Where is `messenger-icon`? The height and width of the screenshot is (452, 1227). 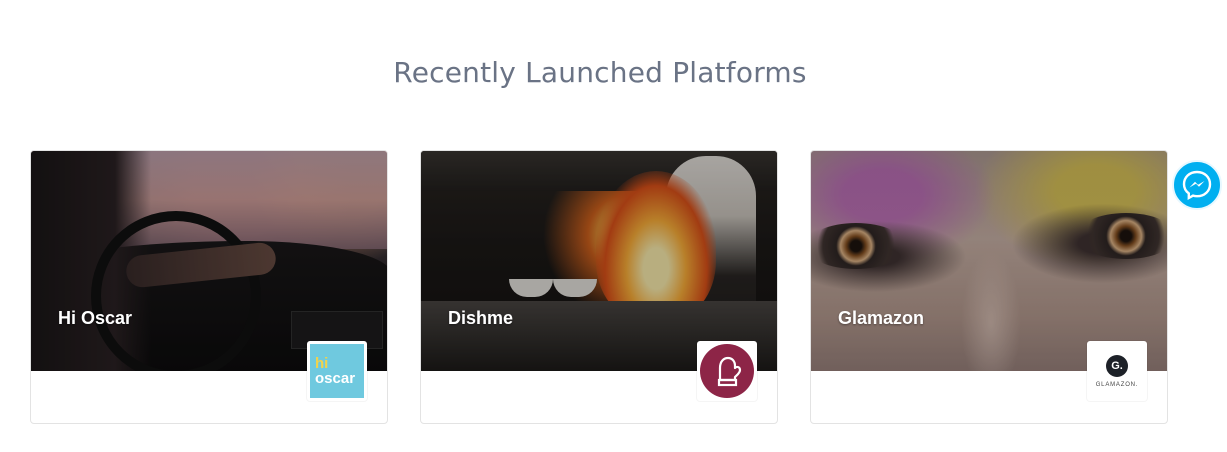 messenger-icon is located at coordinates (1197, 185).